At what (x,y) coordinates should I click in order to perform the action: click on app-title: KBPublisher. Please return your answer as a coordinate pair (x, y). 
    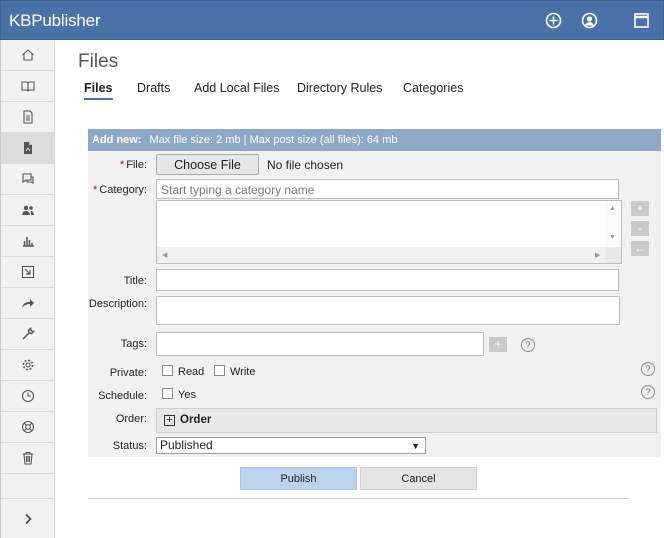
    Looking at the image, I should click on (55, 20).